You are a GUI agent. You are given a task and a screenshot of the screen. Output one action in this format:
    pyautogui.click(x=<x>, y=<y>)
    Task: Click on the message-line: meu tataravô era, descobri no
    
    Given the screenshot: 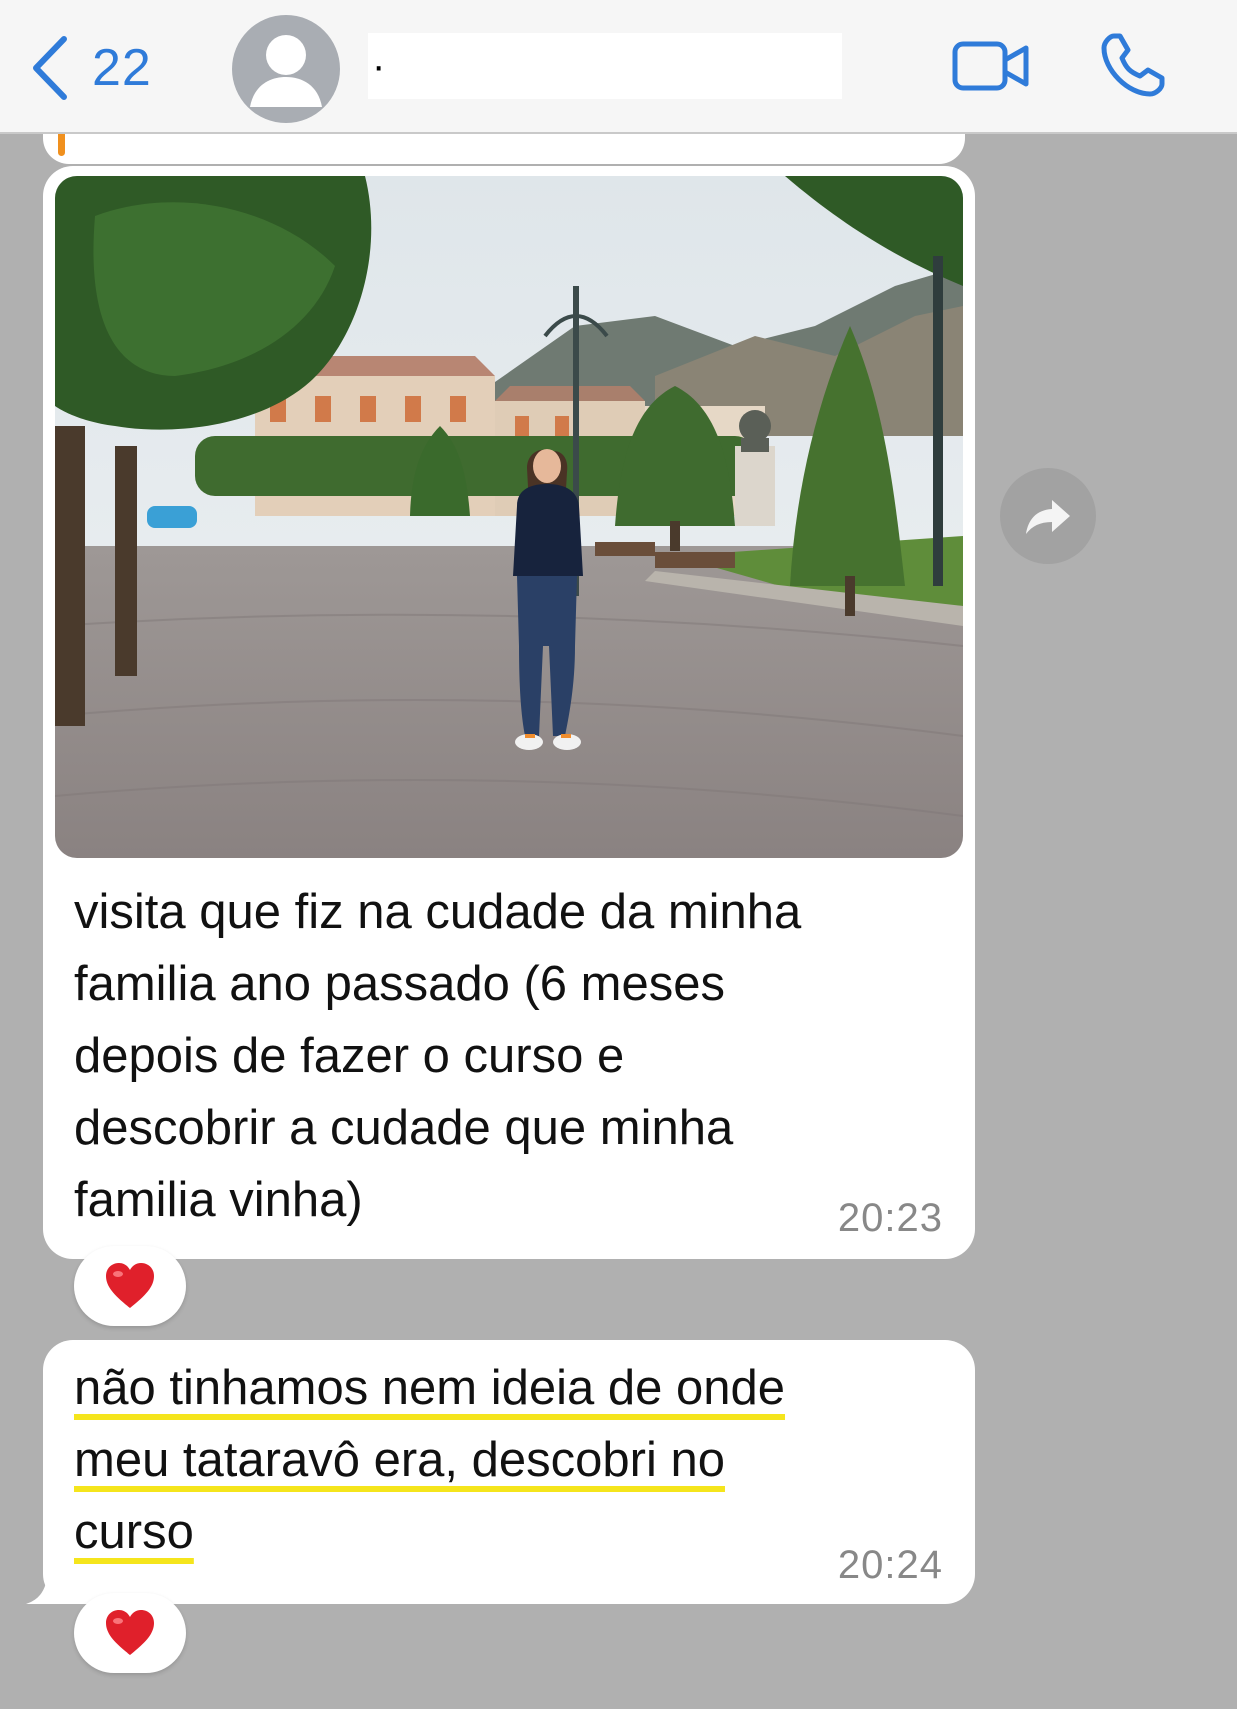 What is the action you would take?
    pyautogui.click(x=399, y=1460)
    